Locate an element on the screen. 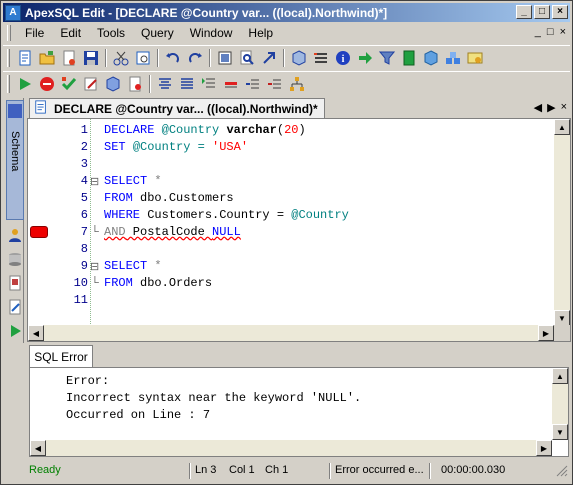  check-icon is located at coordinates (69, 84).